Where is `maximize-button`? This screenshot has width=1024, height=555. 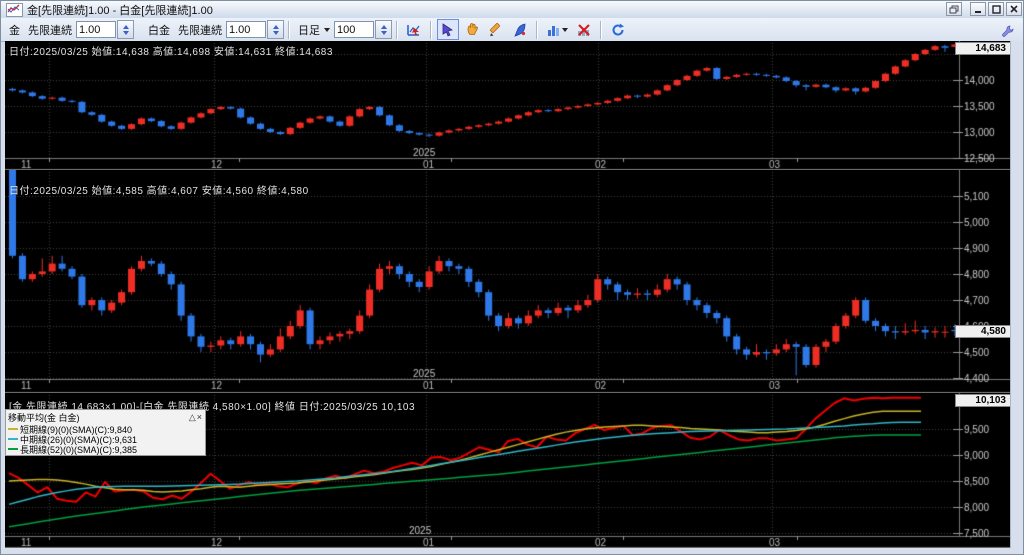
maximize-button is located at coordinates (996, 9).